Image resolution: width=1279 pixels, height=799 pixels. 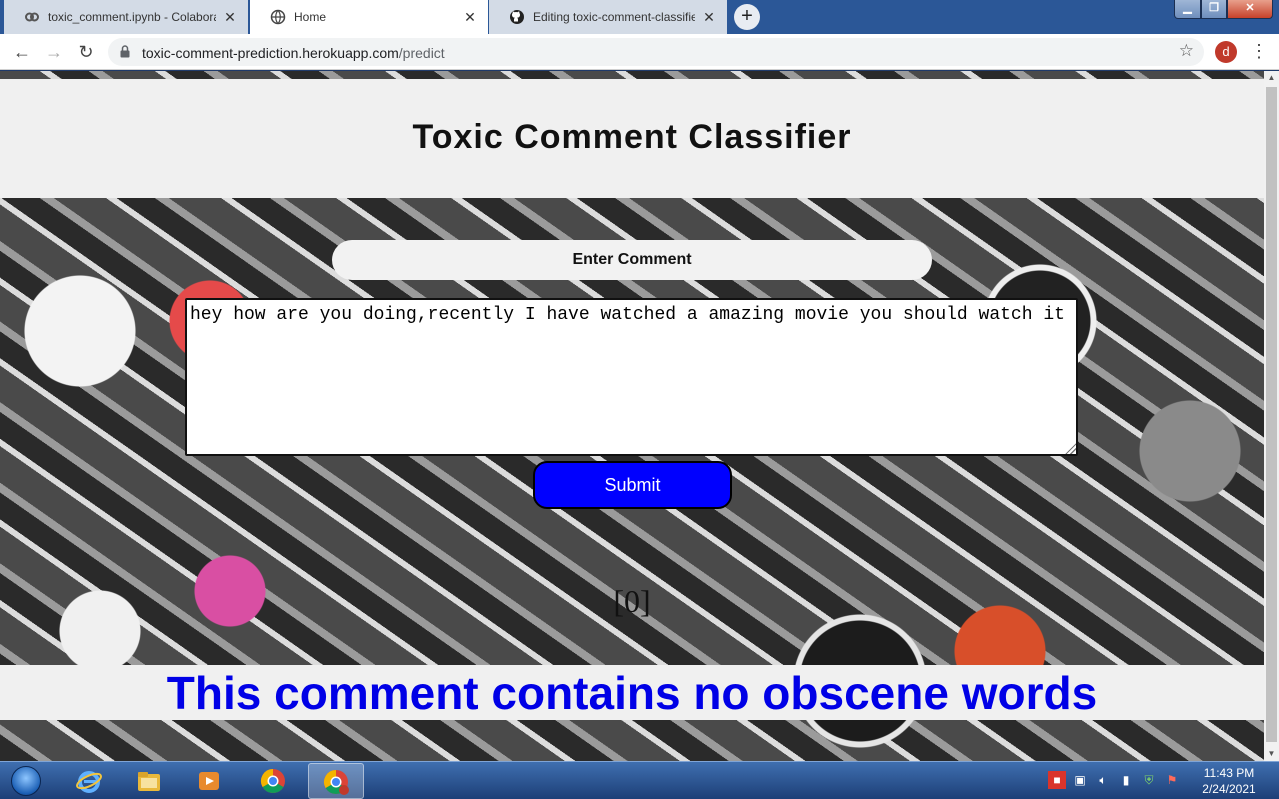 I want to click on taskbar-explorer, so click(x=150, y=781).